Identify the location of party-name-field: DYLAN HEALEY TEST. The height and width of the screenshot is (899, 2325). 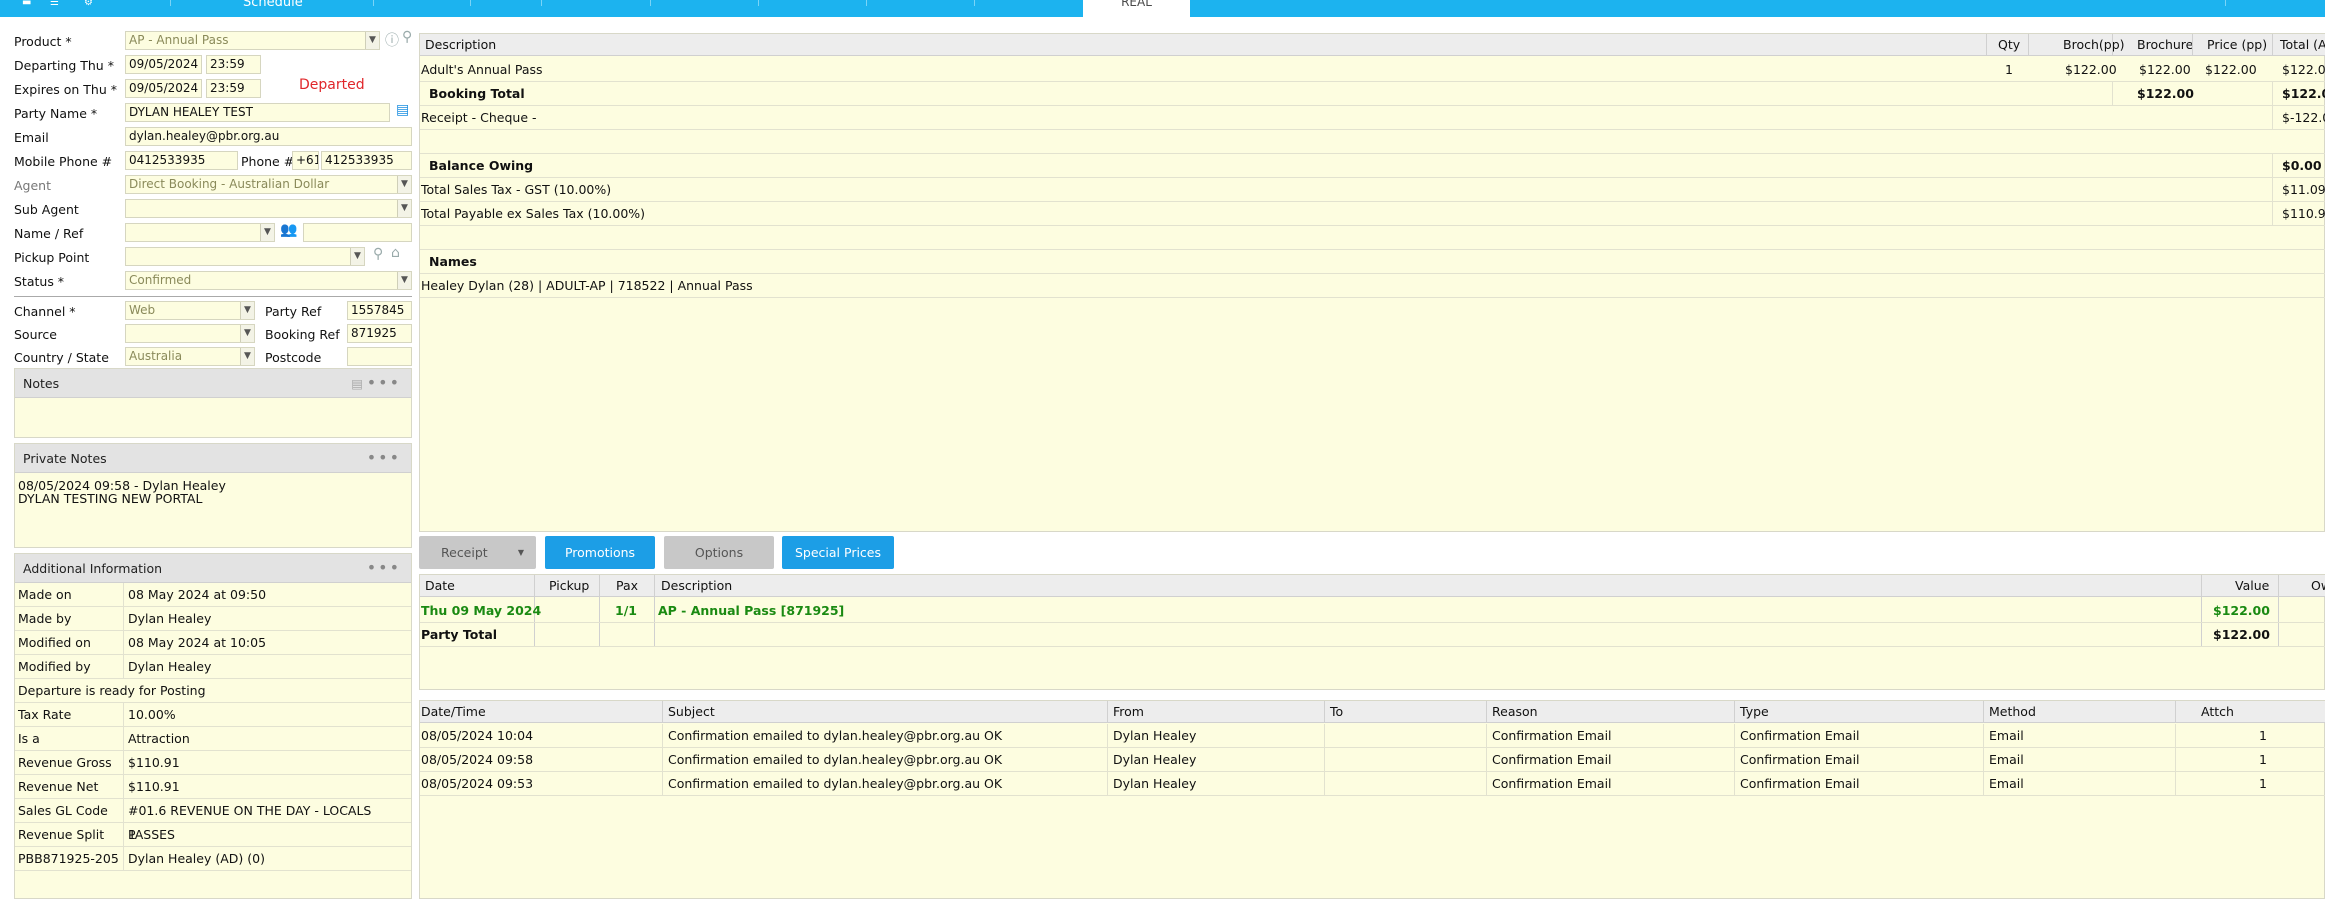
(257, 112).